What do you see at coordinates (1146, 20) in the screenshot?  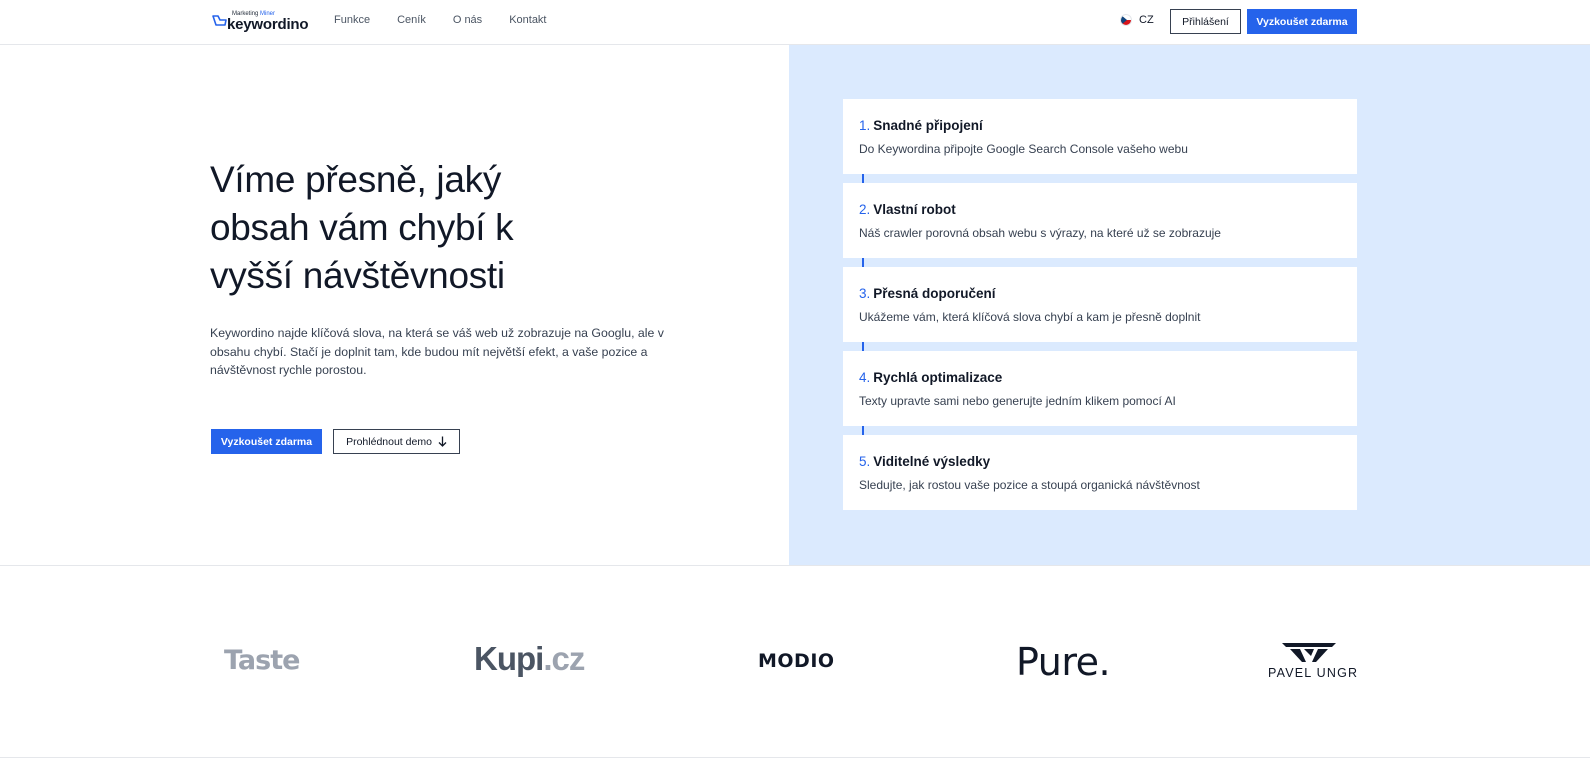 I see `language-code: CZ` at bounding box center [1146, 20].